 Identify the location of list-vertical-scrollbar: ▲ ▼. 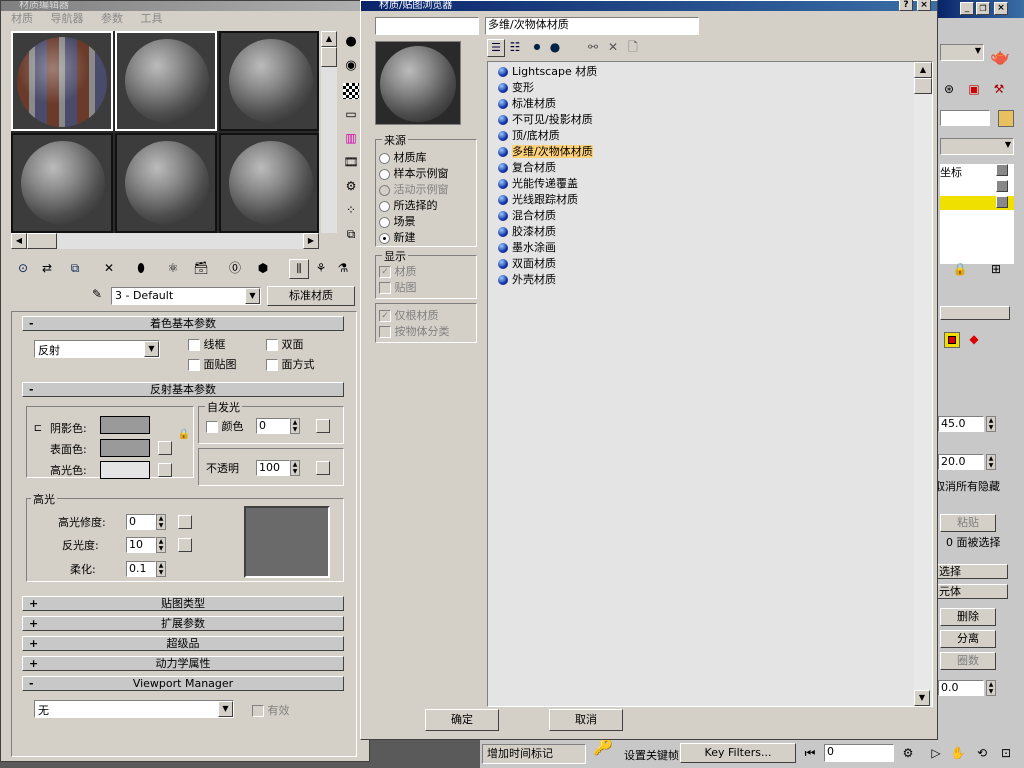
(923, 384).